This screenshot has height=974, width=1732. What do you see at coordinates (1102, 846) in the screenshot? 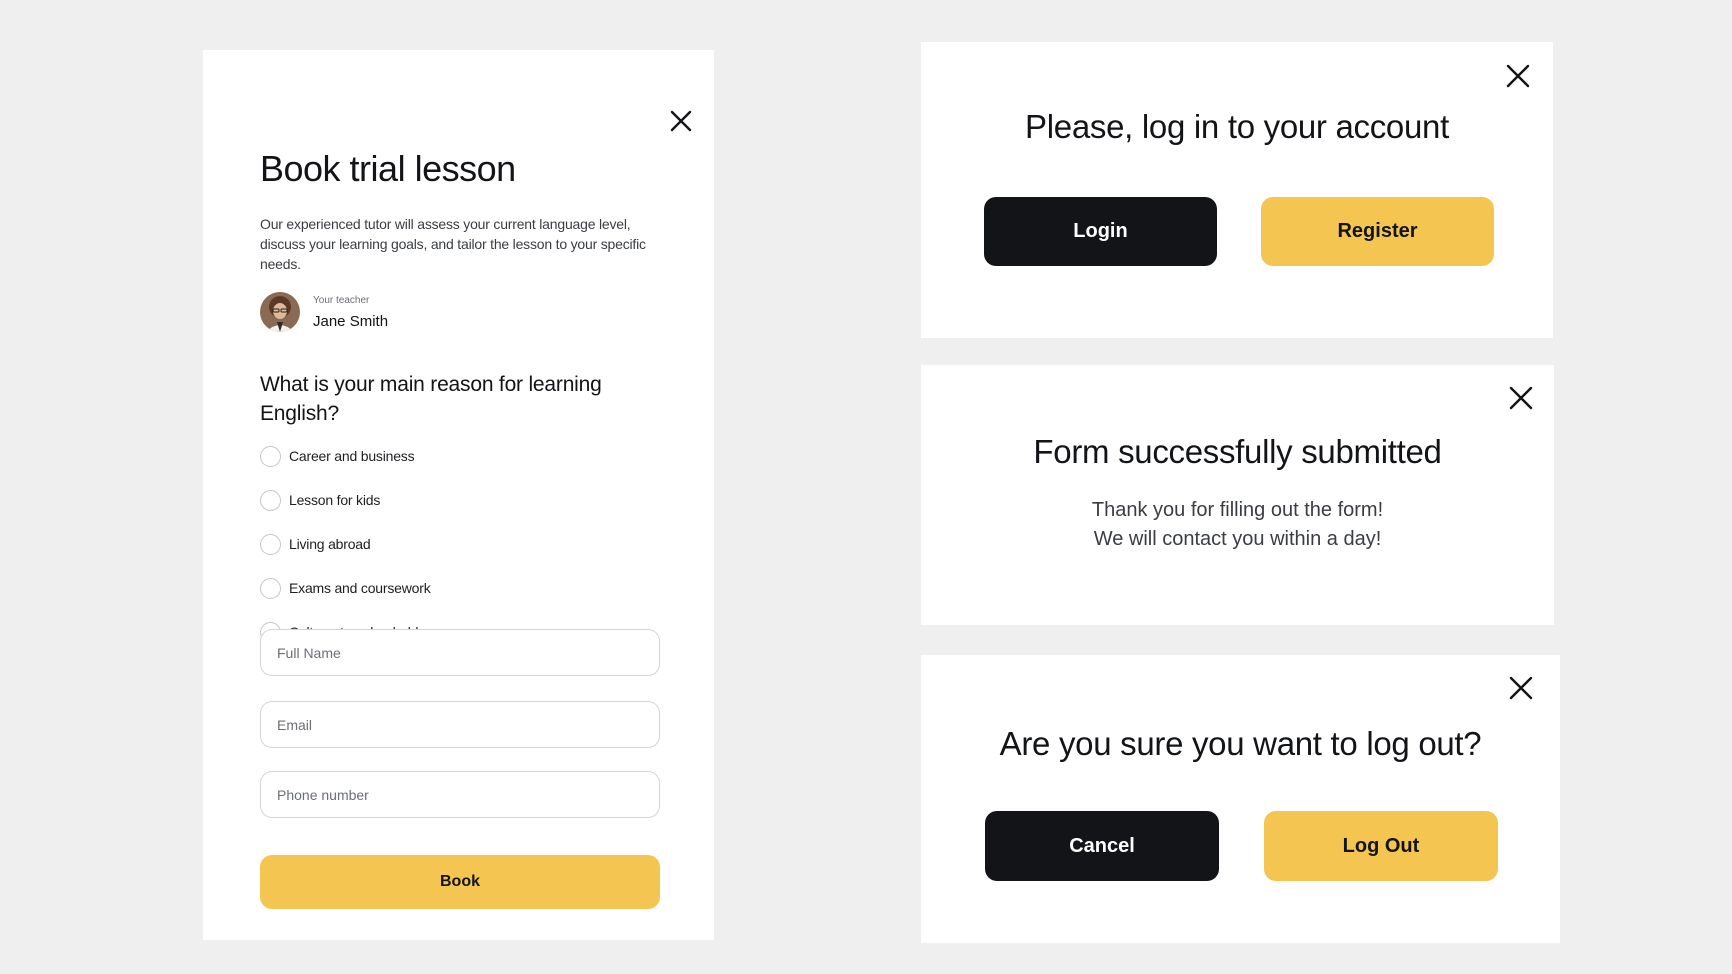
I see `cancel-button: Cancel` at bounding box center [1102, 846].